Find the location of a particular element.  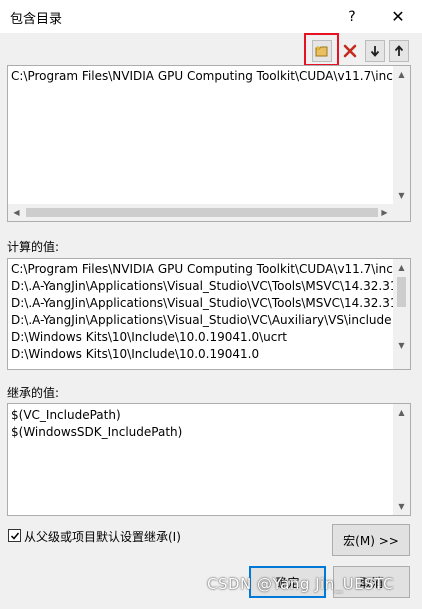

close-icon: ✕ is located at coordinates (398, 16).